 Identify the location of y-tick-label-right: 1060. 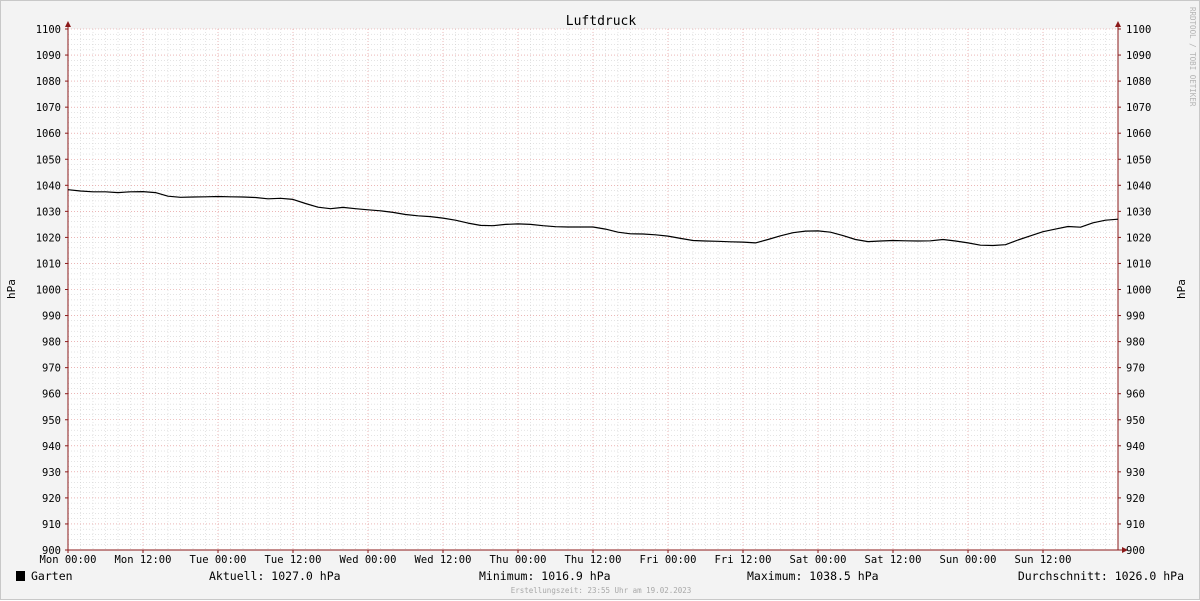
(1138, 134).